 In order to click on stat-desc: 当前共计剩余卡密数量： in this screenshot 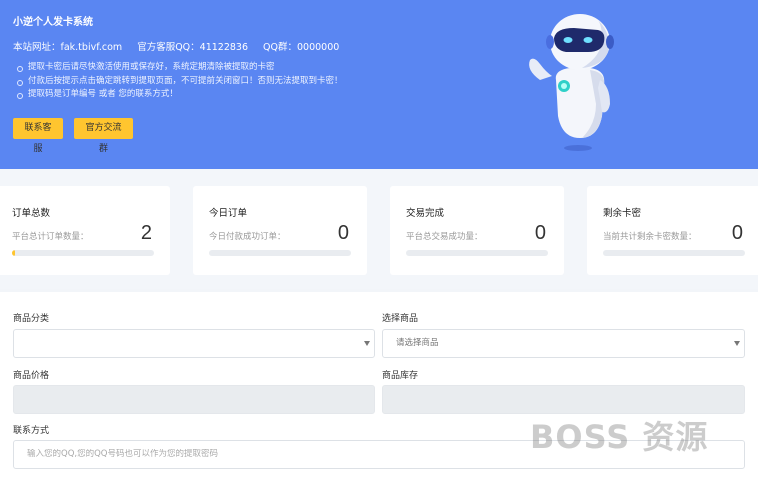, I will do `click(650, 237)`.